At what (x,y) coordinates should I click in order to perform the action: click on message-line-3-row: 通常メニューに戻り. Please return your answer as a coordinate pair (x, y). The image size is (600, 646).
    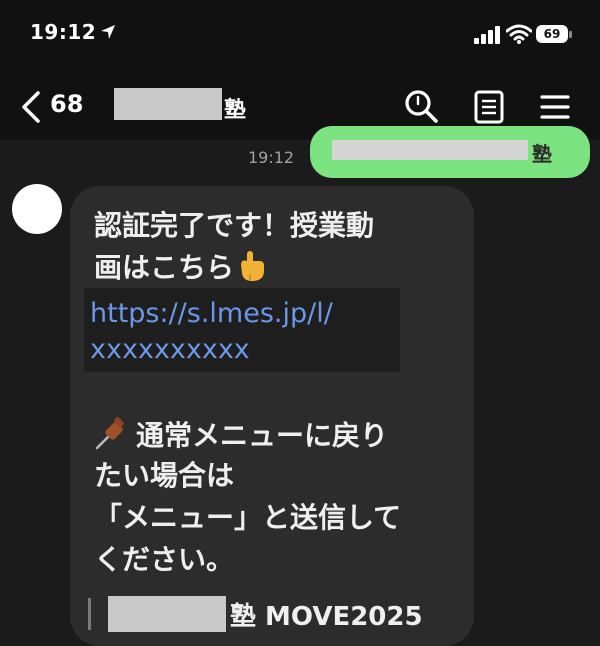
    Looking at the image, I should click on (241, 434).